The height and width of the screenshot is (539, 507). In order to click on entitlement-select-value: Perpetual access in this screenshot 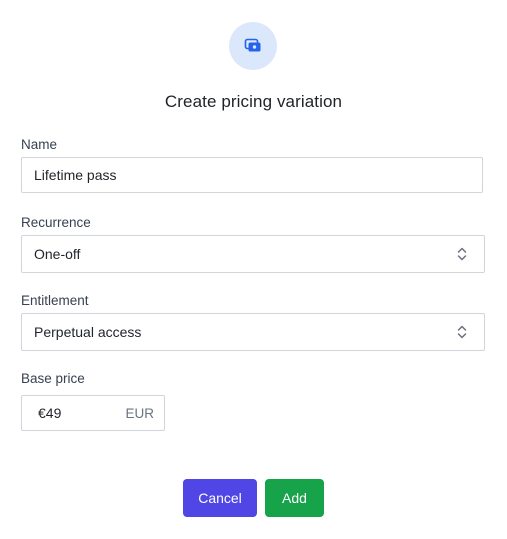, I will do `click(88, 332)`.